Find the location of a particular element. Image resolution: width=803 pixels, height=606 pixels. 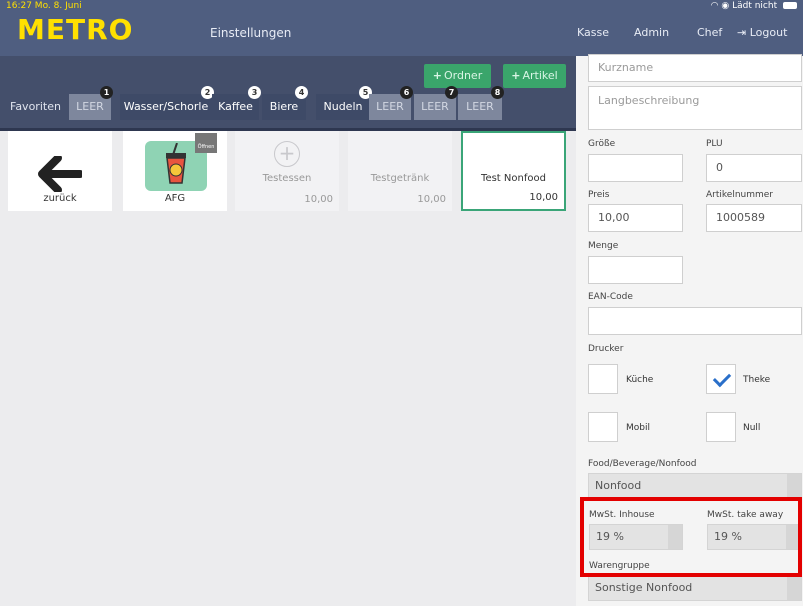

tab-slot-6: LEER 6 is located at coordinates (391, 103).